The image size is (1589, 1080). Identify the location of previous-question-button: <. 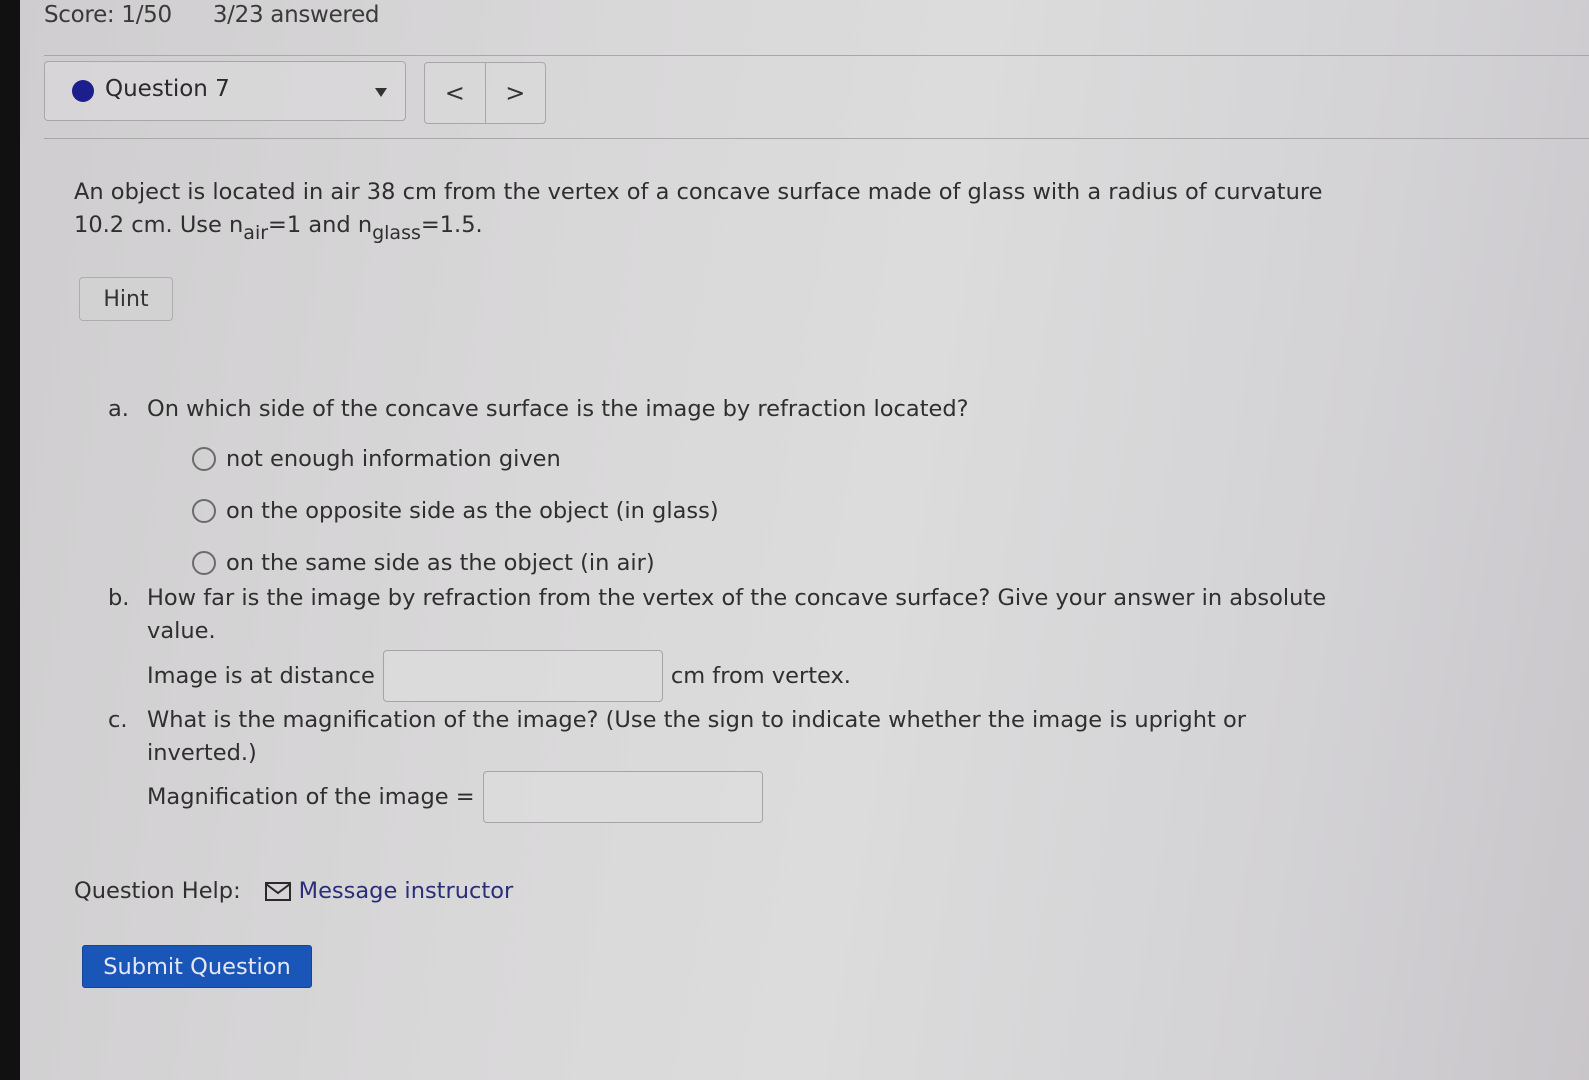
(455, 93).